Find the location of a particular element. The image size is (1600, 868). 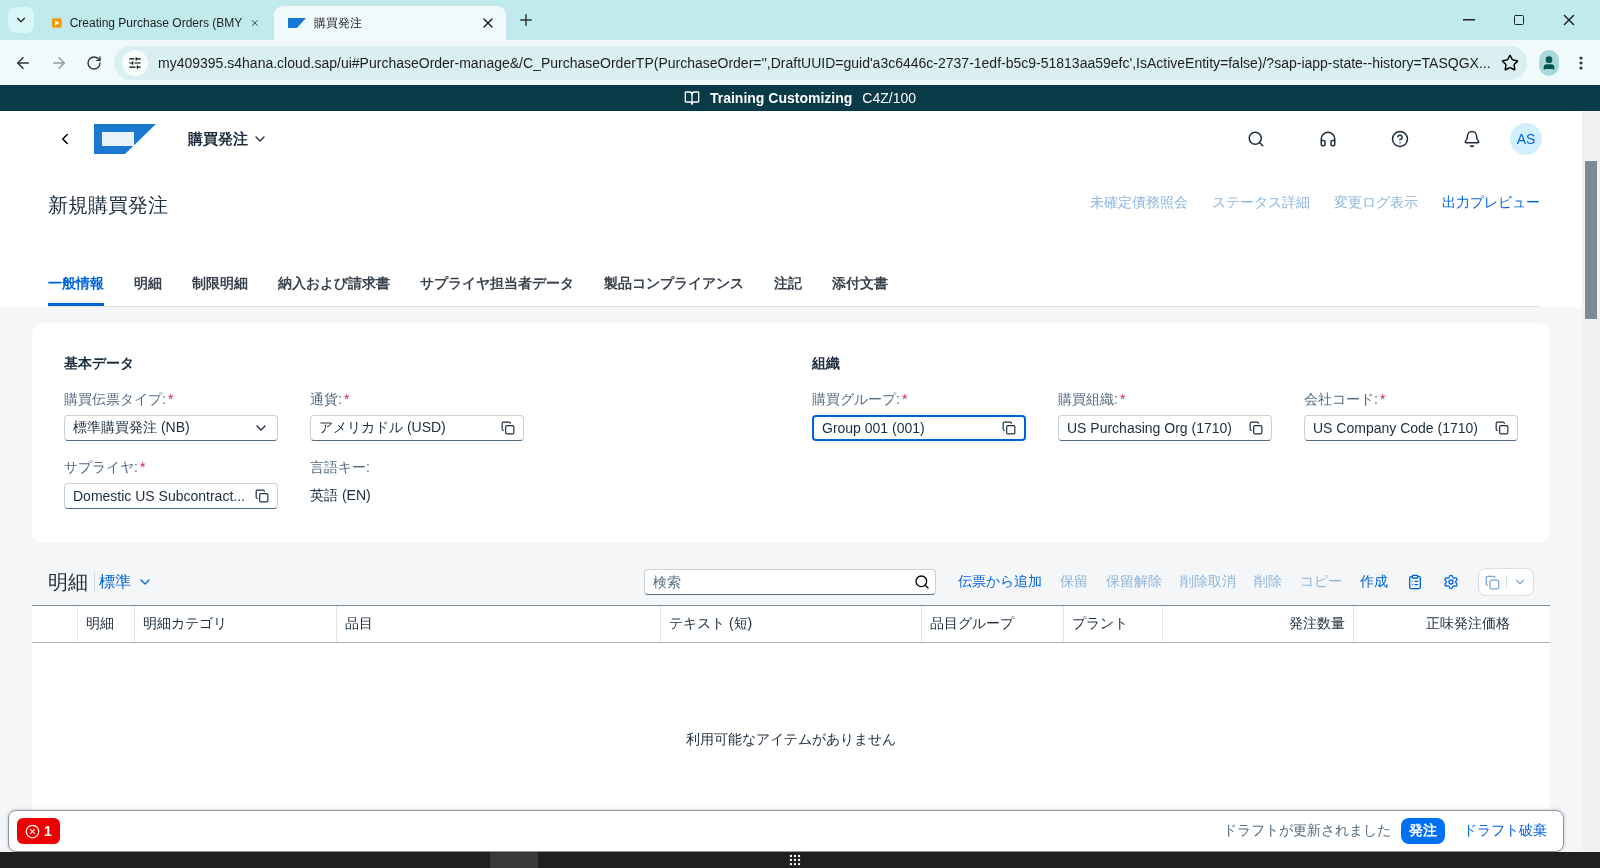

book-icon is located at coordinates (691, 98).